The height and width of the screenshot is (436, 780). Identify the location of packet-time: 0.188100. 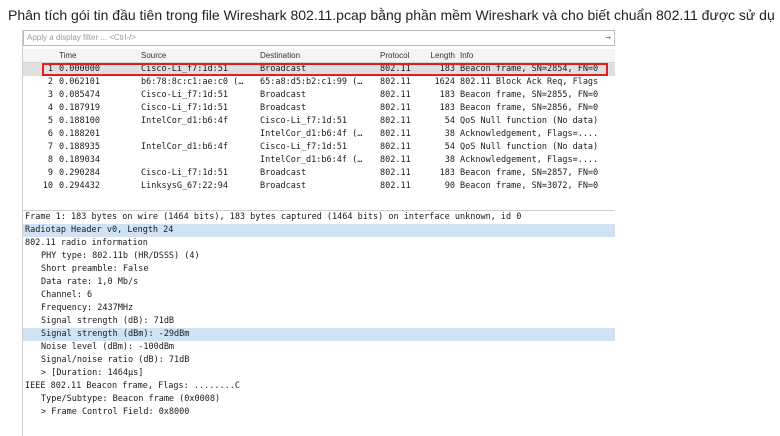
(79, 121).